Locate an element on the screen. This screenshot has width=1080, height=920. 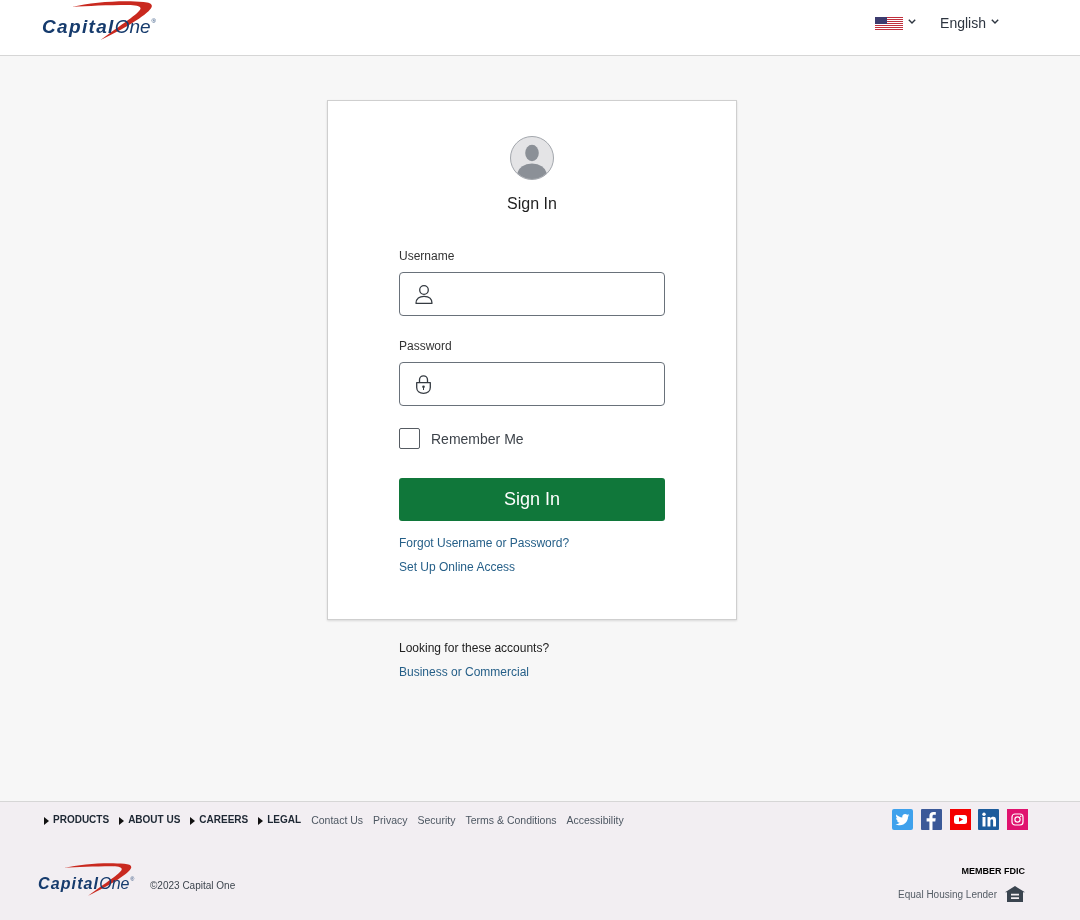
footer-link: Terms & Conditions is located at coordinates (511, 819).